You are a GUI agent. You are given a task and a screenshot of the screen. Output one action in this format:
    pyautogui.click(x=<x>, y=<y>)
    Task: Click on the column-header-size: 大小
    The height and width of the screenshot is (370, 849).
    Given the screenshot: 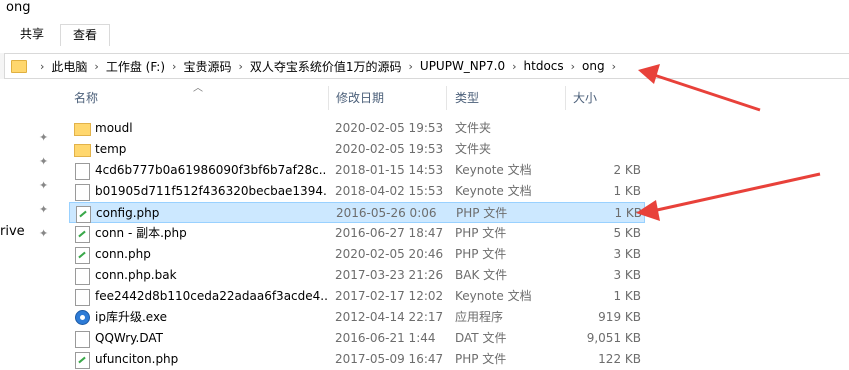 What is the action you would take?
    pyautogui.click(x=585, y=98)
    